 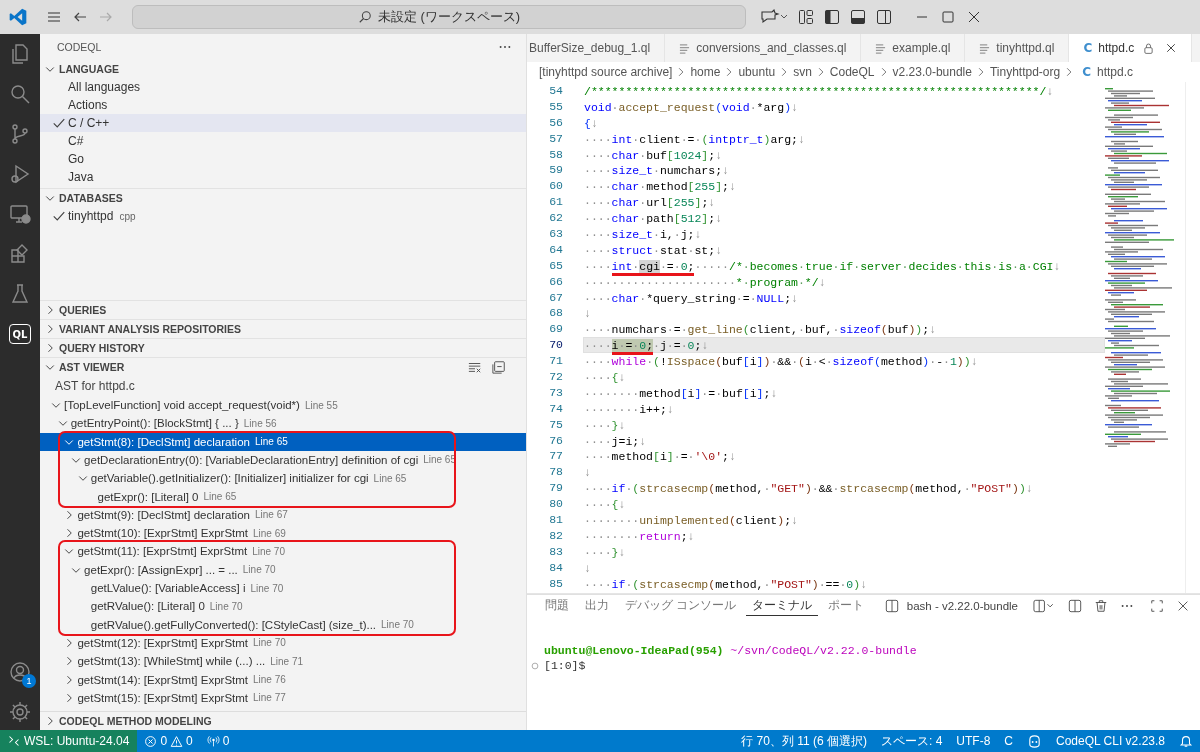 What do you see at coordinates (681, 606) in the screenshot?
I see `panel-tab: デバッグ コンソール` at bounding box center [681, 606].